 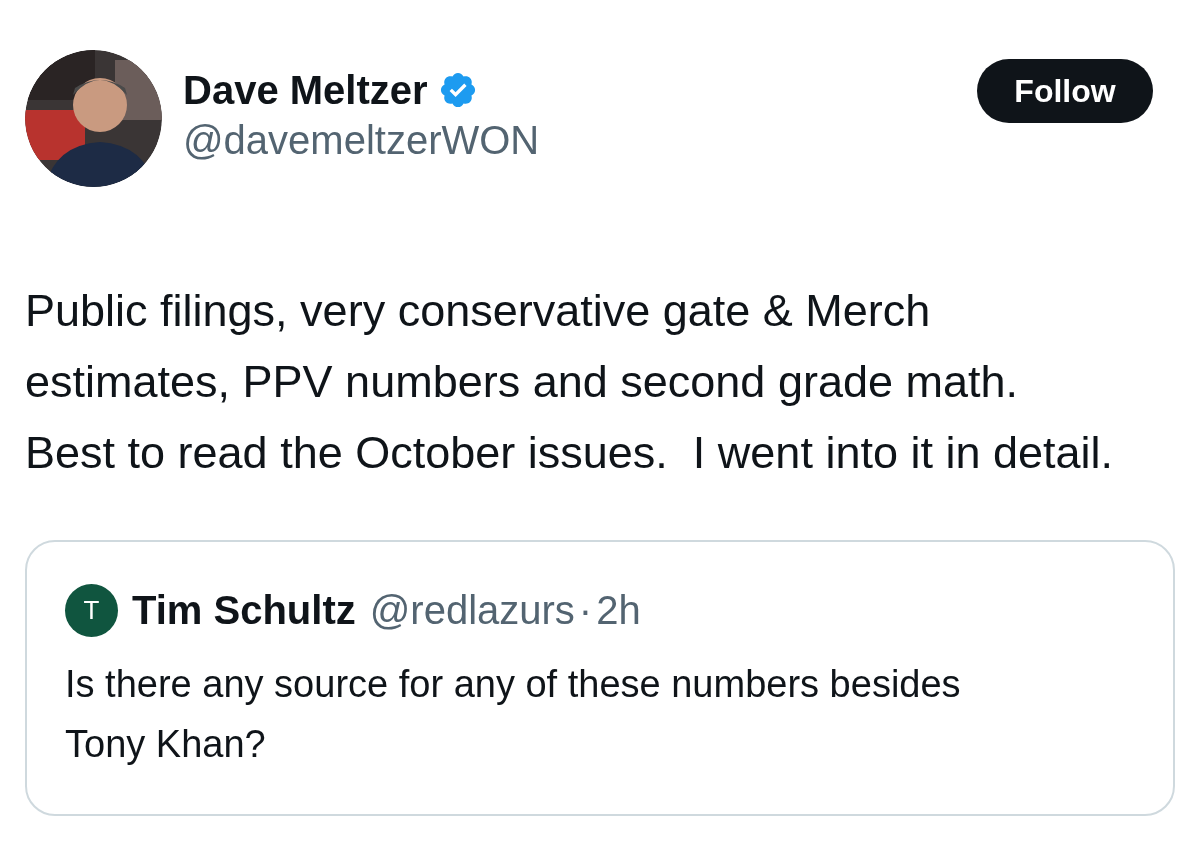 What do you see at coordinates (361, 140) in the screenshot?
I see `author-handle: @davemeltzerWON` at bounding box center [361, 140].